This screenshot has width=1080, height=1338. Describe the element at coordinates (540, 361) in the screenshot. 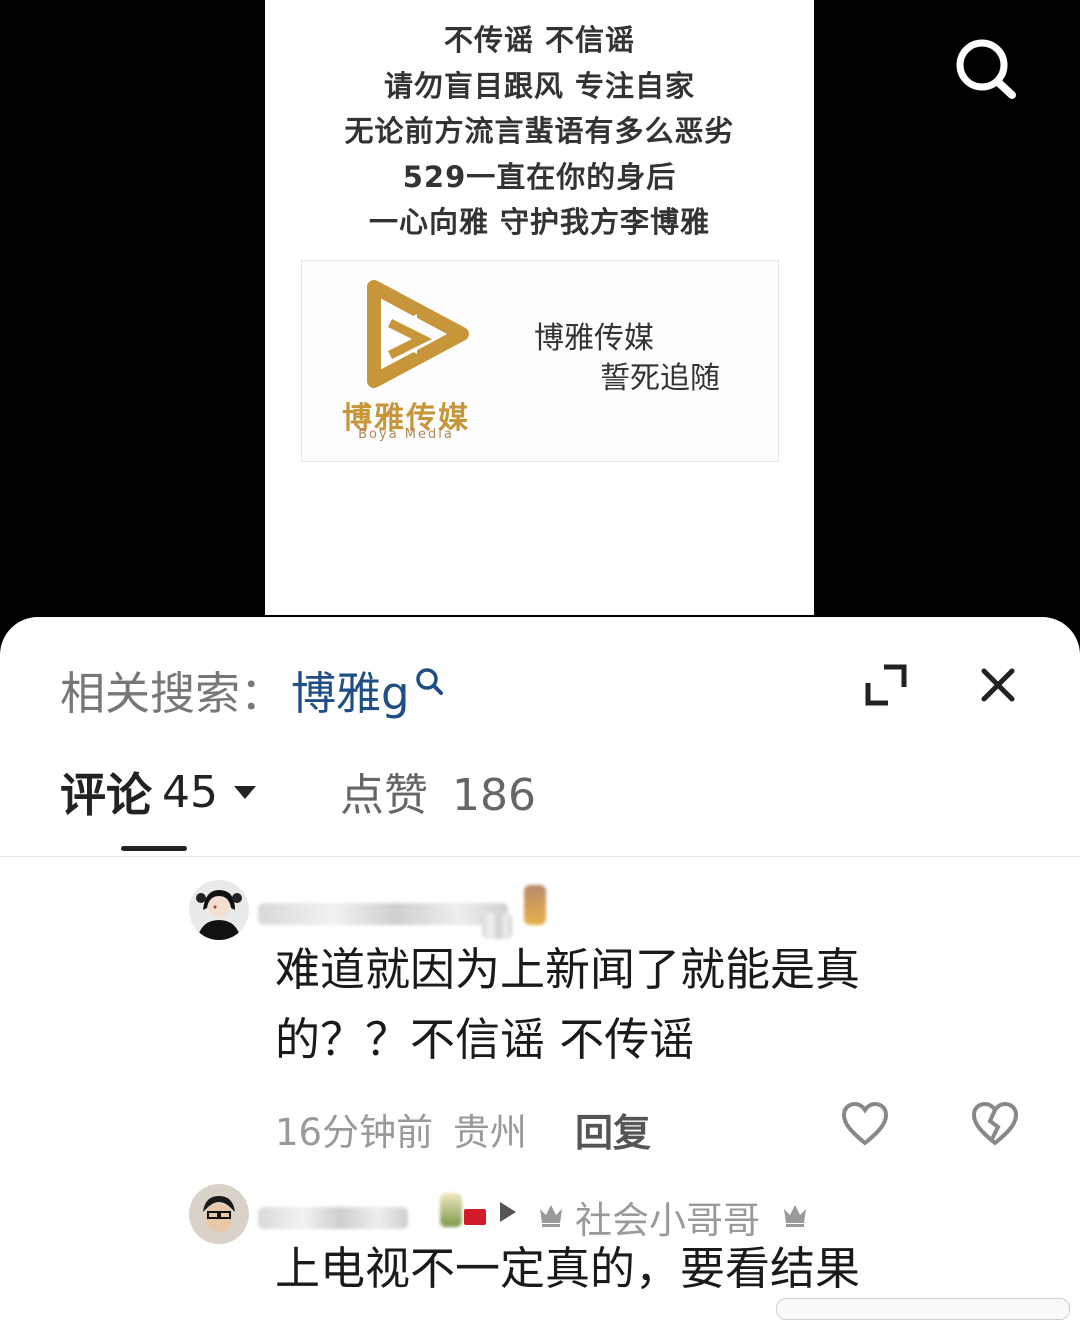

I see `logo-card: 博雅传媒 Boya Media 博雅传媒 誓死追随` at that location.